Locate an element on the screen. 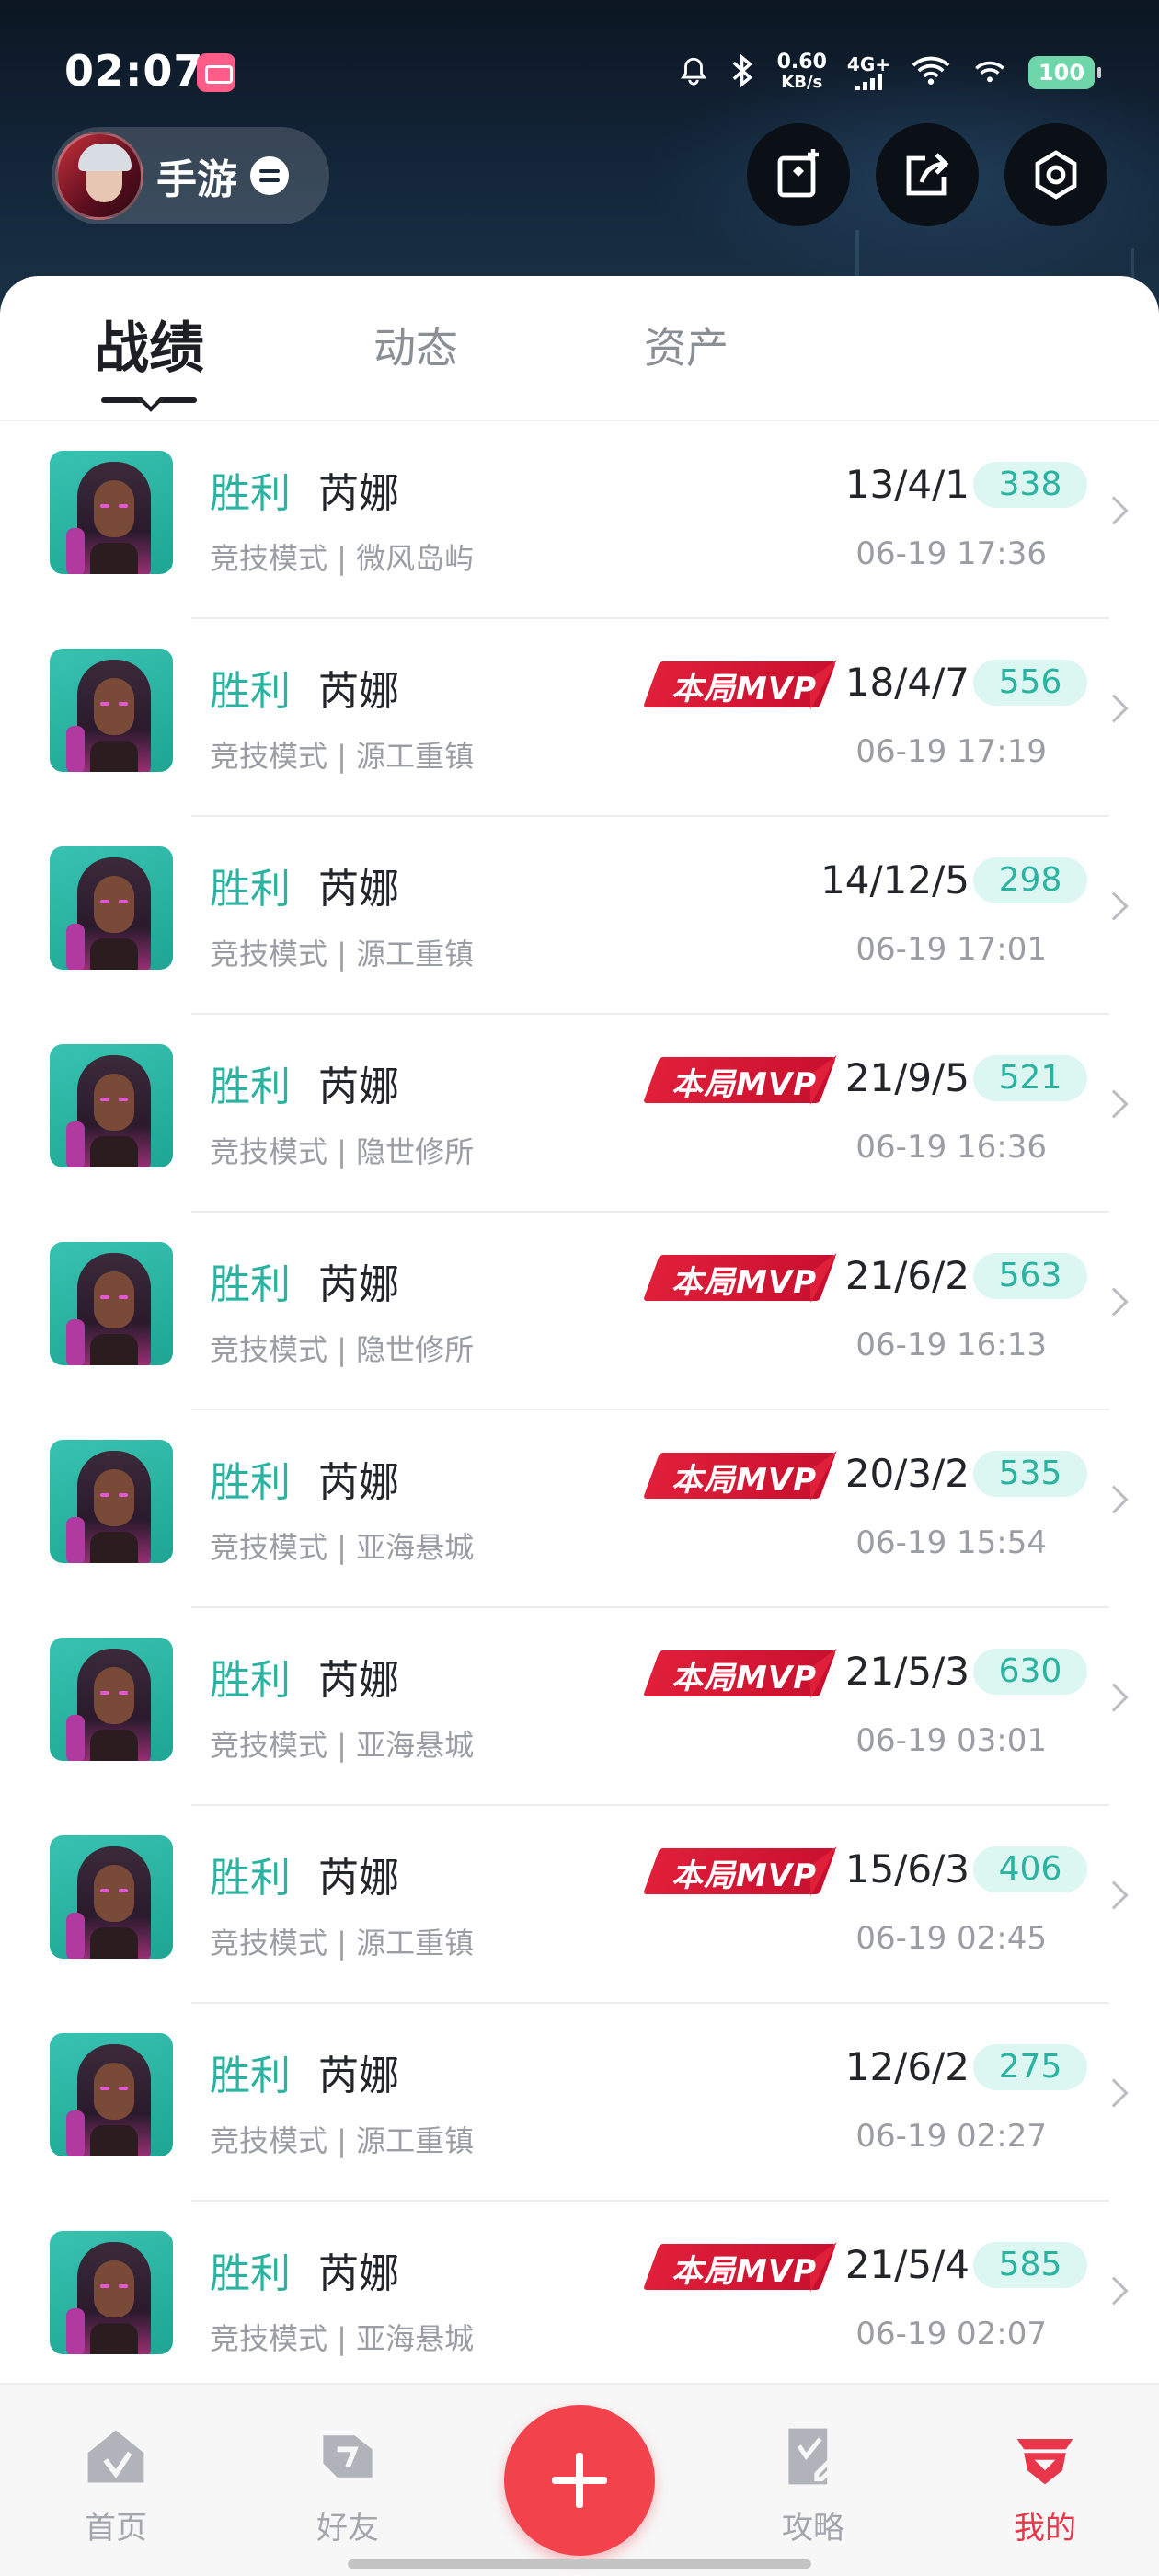 Image resolution: width=1159 pixels, height=2576 pixels. settings-button is located at coordinates (1055, 174).